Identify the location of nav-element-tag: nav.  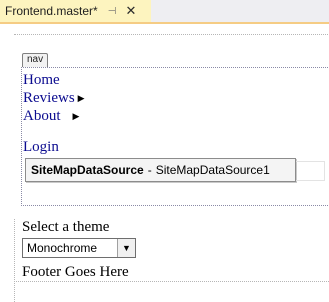
(35, 60).